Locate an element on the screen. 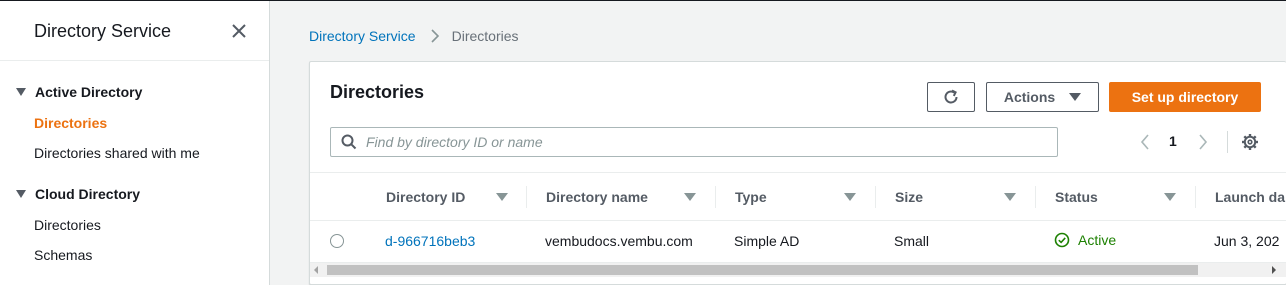  sidebar-header: Directory Service is located at coordinates (134, 31).